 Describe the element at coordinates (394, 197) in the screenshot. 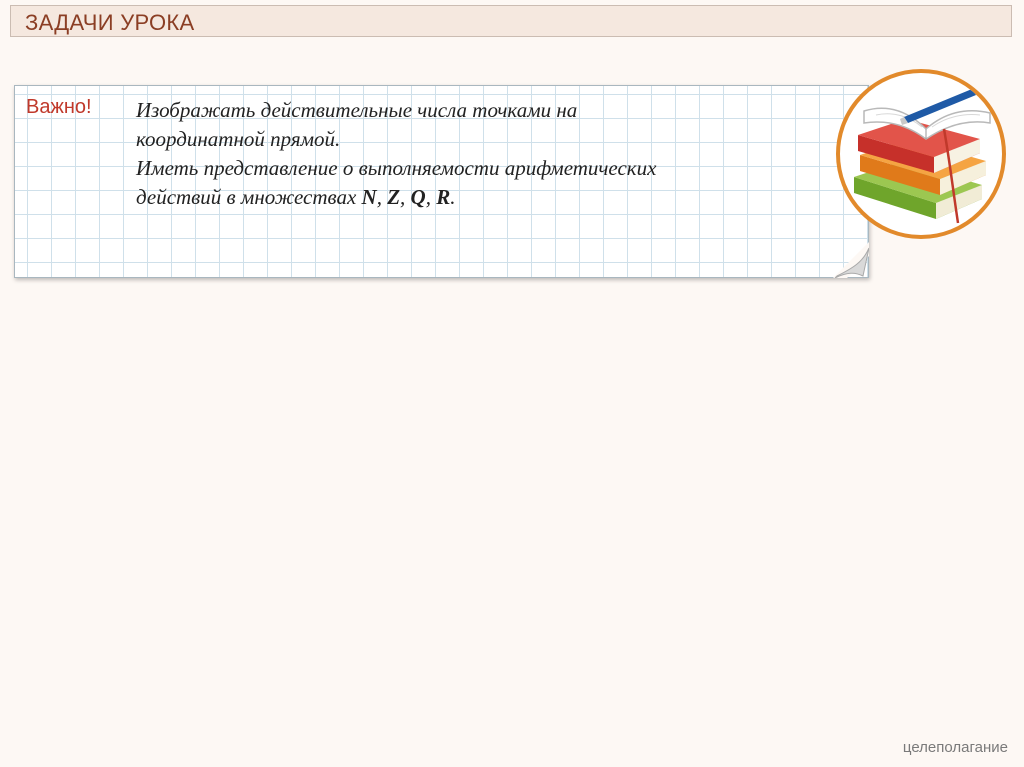

I see `set-z: Z` at that location.